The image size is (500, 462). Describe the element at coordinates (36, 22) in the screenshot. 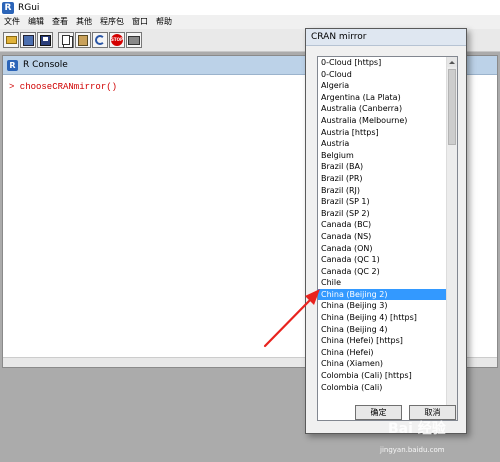

I see `menu-edit: 编辑` at that location.